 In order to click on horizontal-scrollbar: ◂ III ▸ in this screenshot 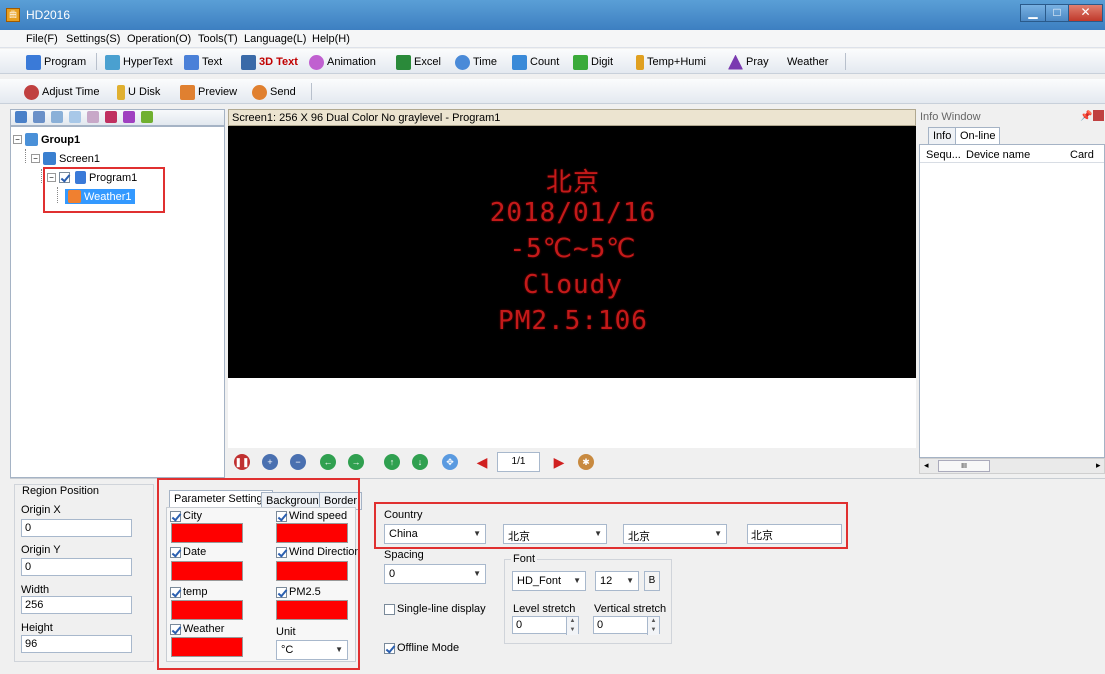, I will do `click(1012, 466)`.